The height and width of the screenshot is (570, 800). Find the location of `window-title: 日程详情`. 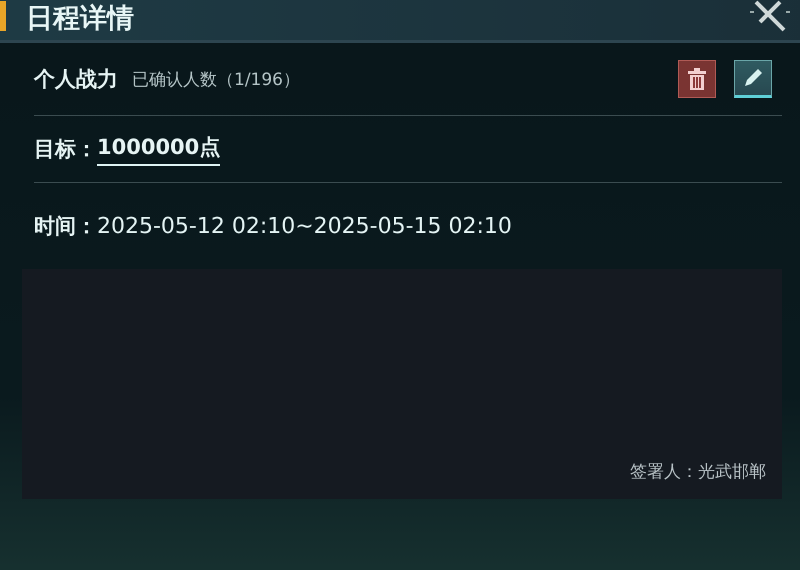

window-title: 日程详情 is located at coordinates (80, 19).